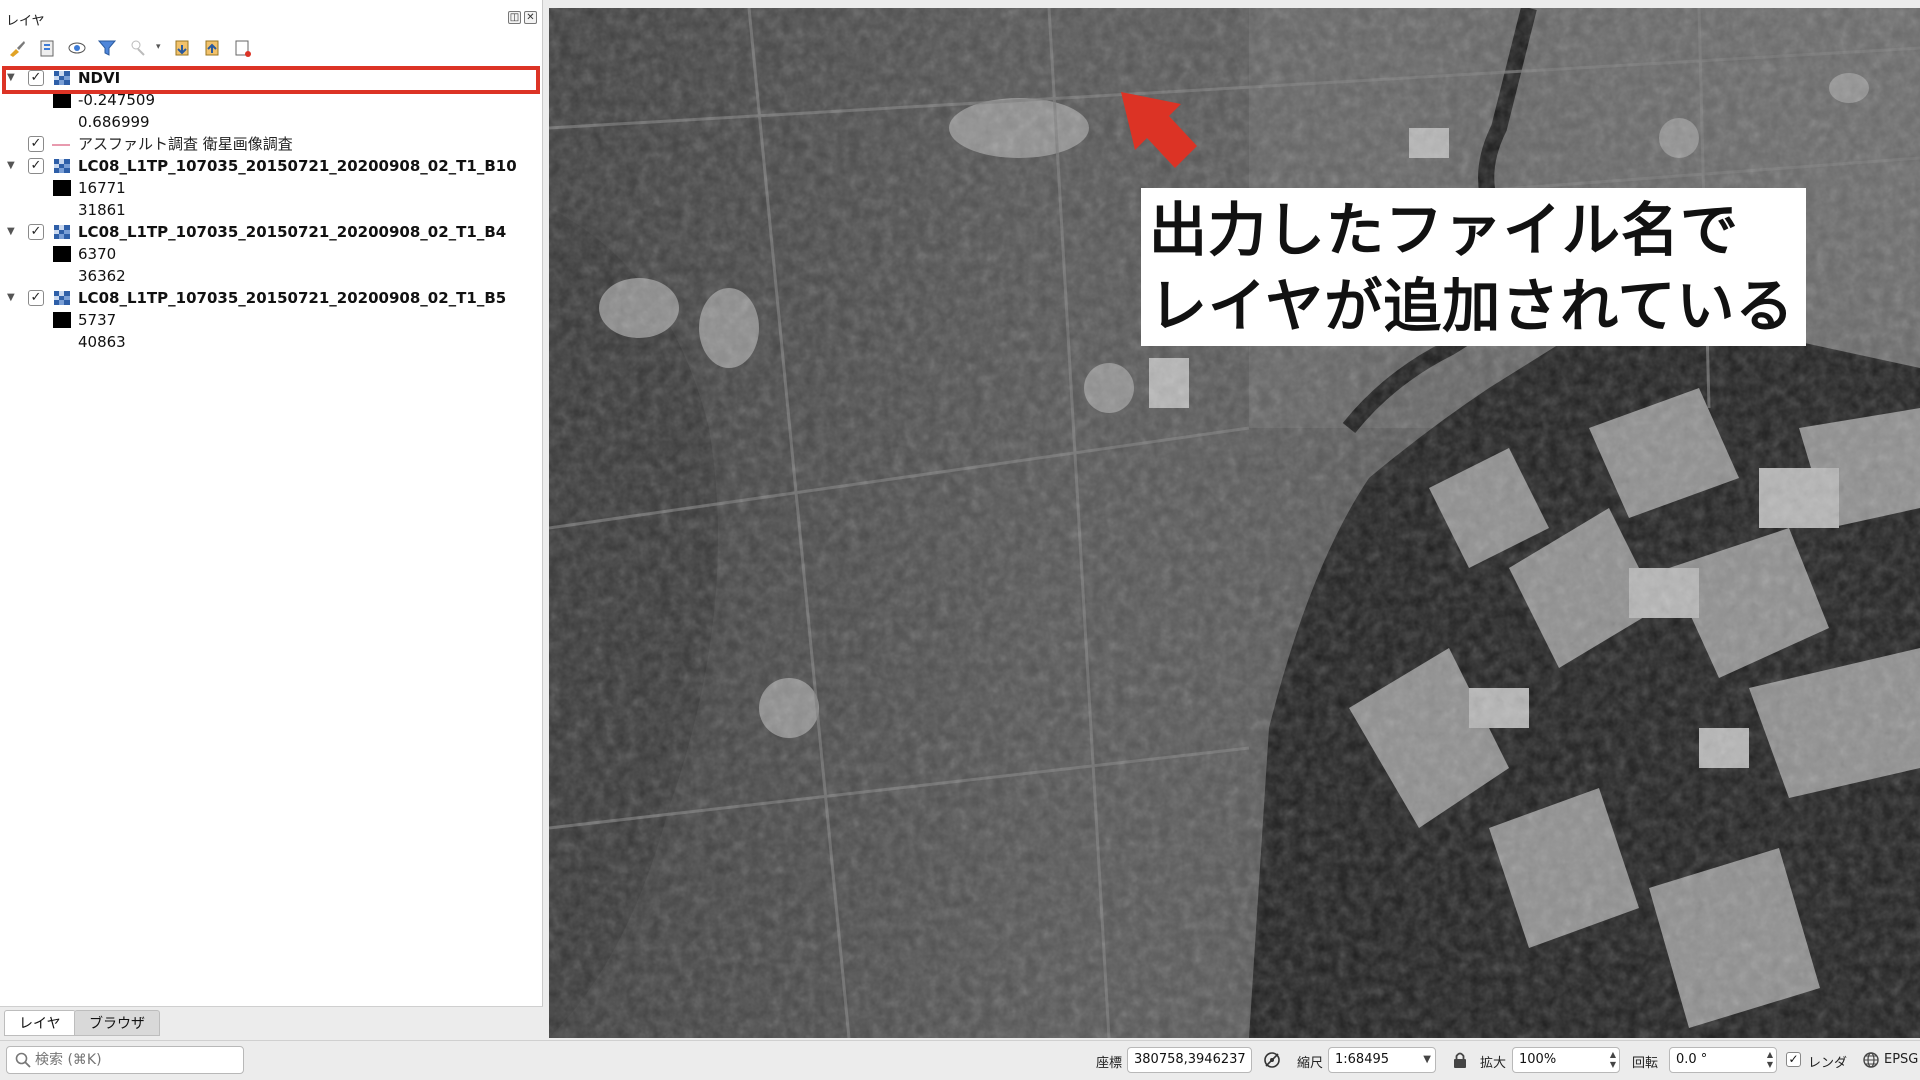  Describe the element at coordinates (102, 210) in the screenshot. I see `legend-max: 31861` at that location.